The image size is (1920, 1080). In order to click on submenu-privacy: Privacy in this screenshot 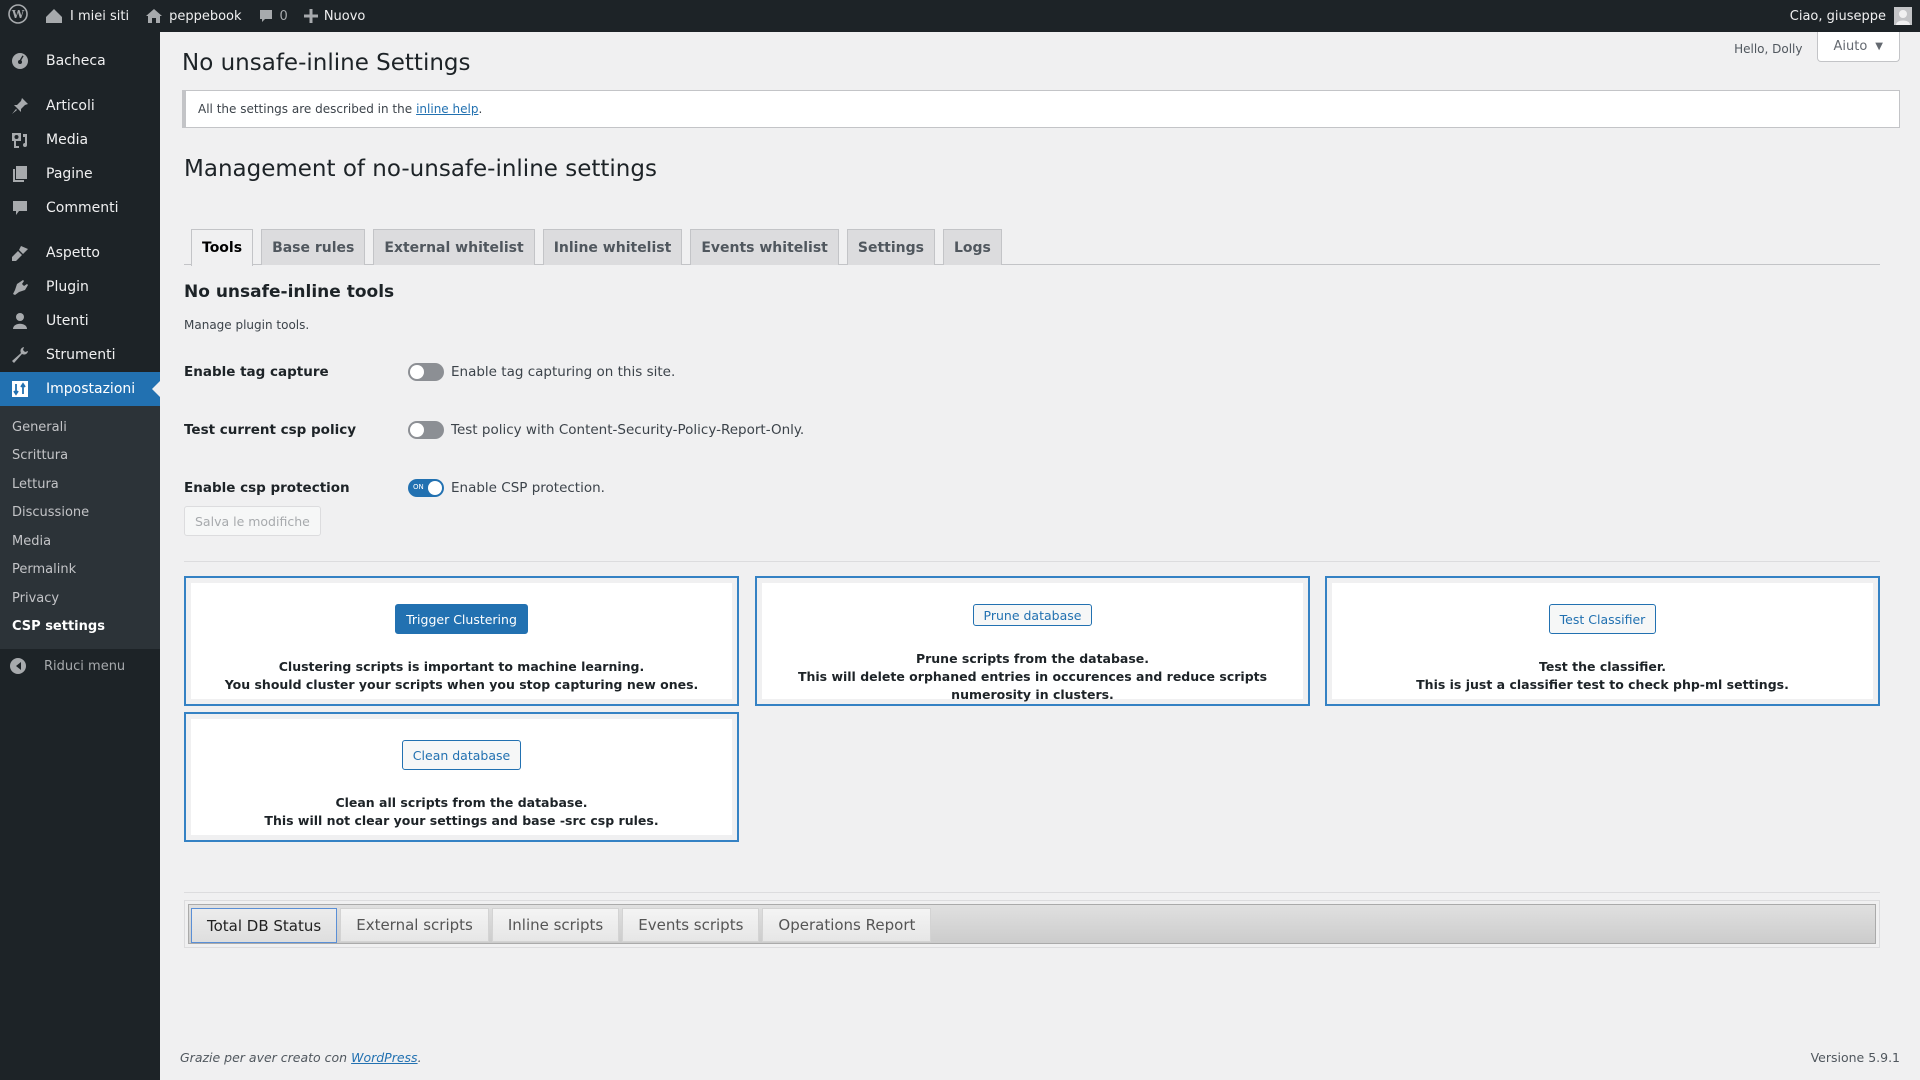, I will do `click(80, 598)`.